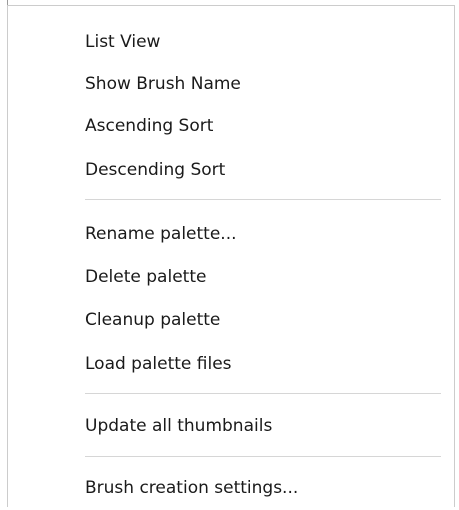 This screenshot has width=459, height=510. What do you see at coordinates (155, 170) in the screenshot?
I see `menu-item-descending-sort: Descending Sort` at bounding box center [155, 170].